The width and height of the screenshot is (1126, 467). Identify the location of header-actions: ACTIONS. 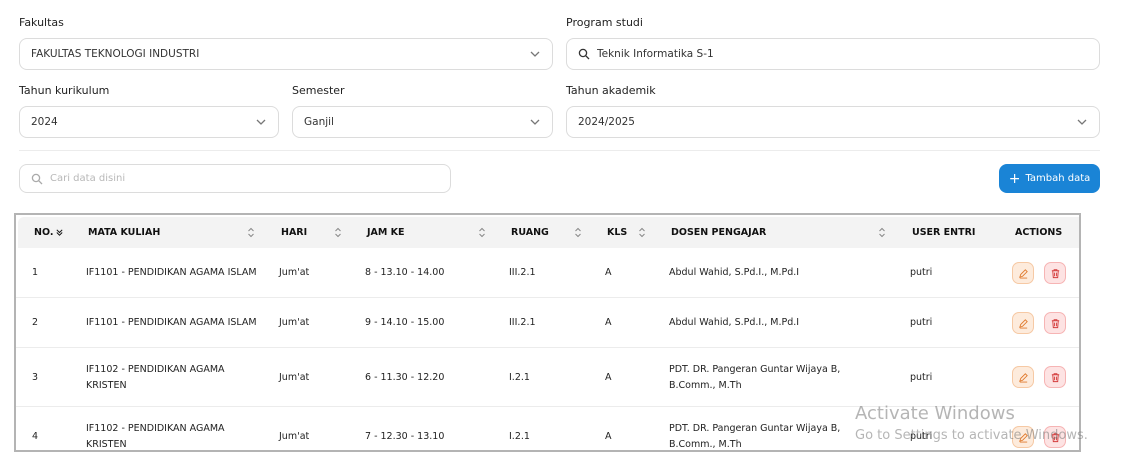
(1039, 232).